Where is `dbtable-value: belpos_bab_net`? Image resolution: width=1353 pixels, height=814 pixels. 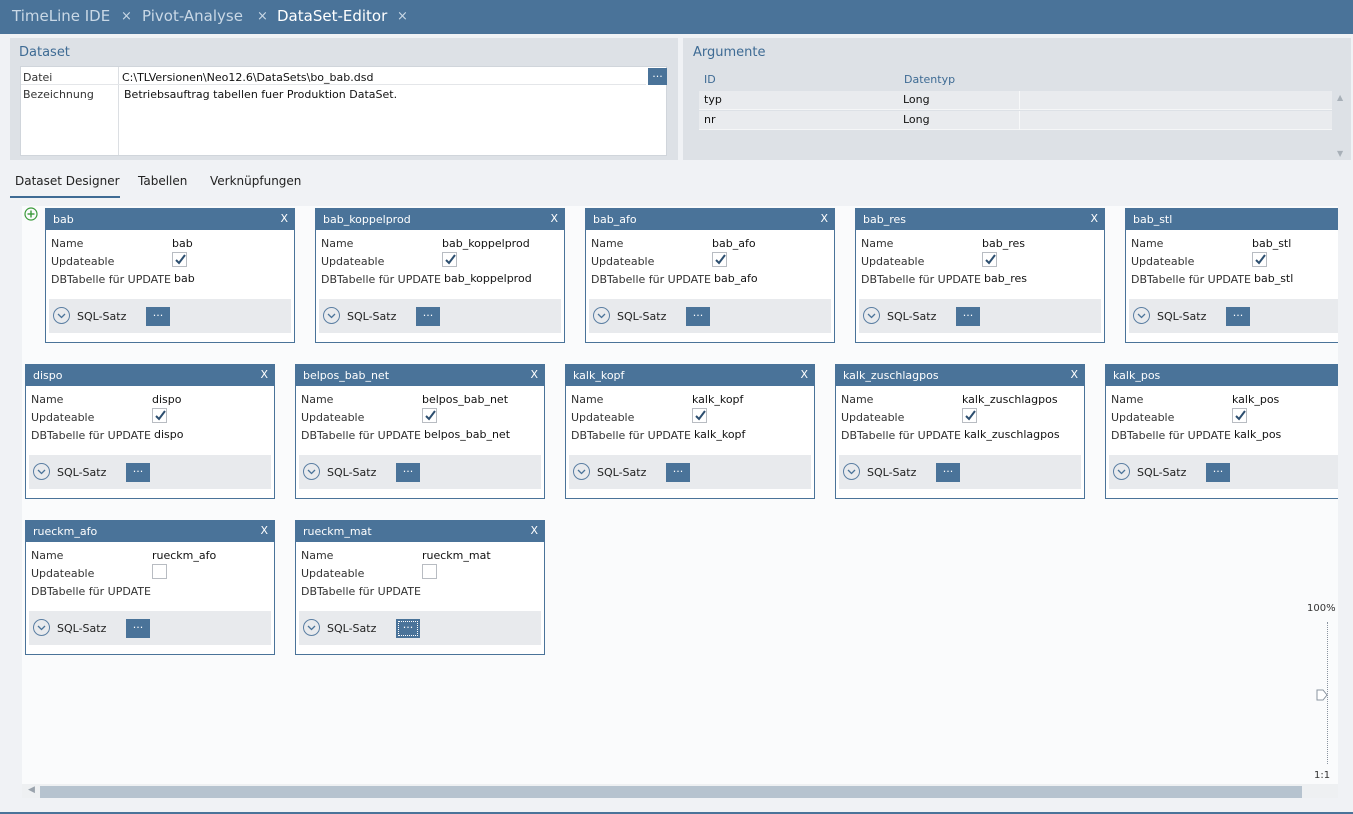 dbtable-value: belpos_bab_net is located at coordinates (467, 434).